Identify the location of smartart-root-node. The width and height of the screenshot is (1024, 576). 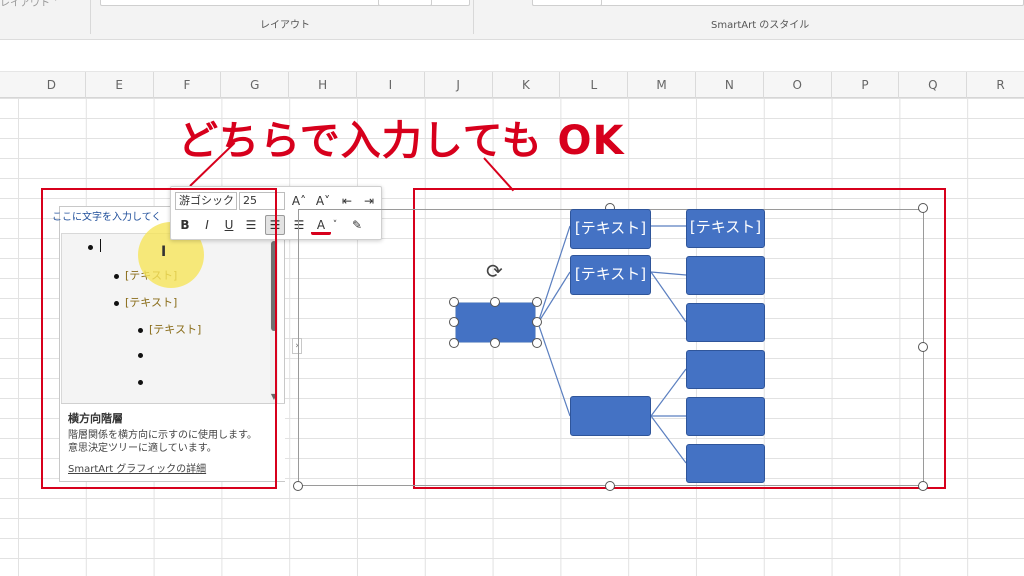
(495, 322).